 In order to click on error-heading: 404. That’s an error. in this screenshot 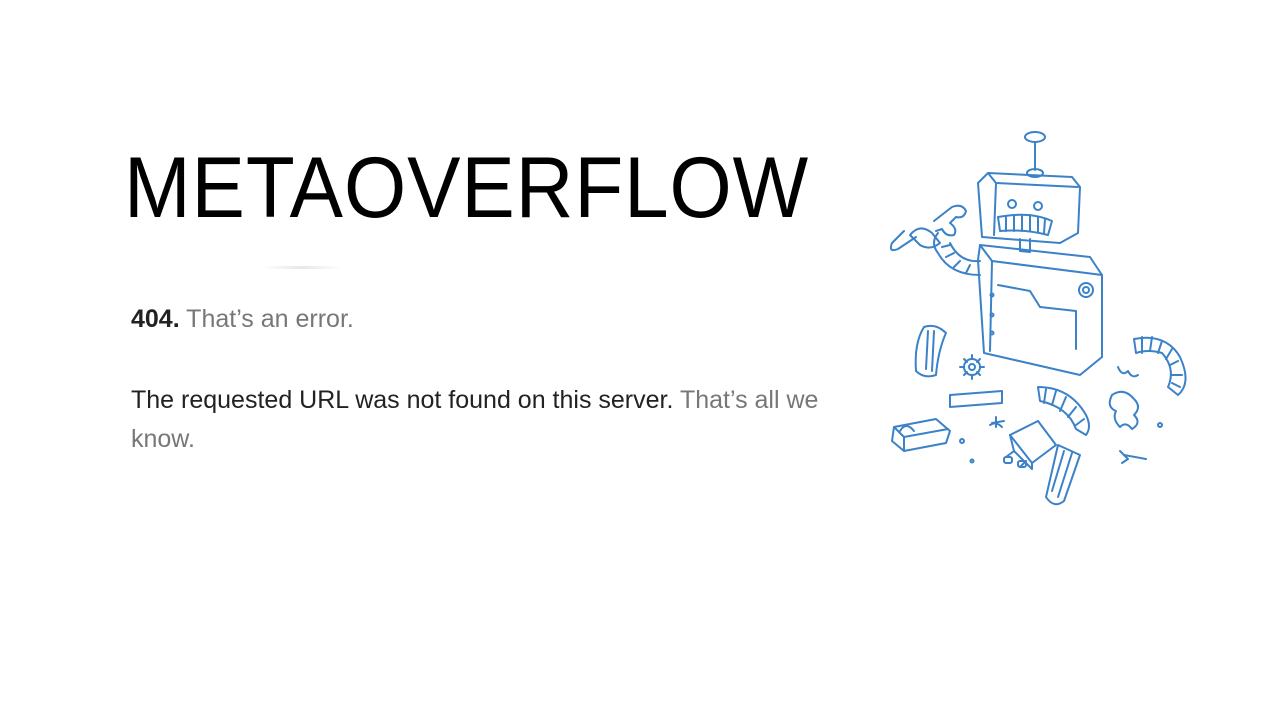, I will do `click(242, 319)`.